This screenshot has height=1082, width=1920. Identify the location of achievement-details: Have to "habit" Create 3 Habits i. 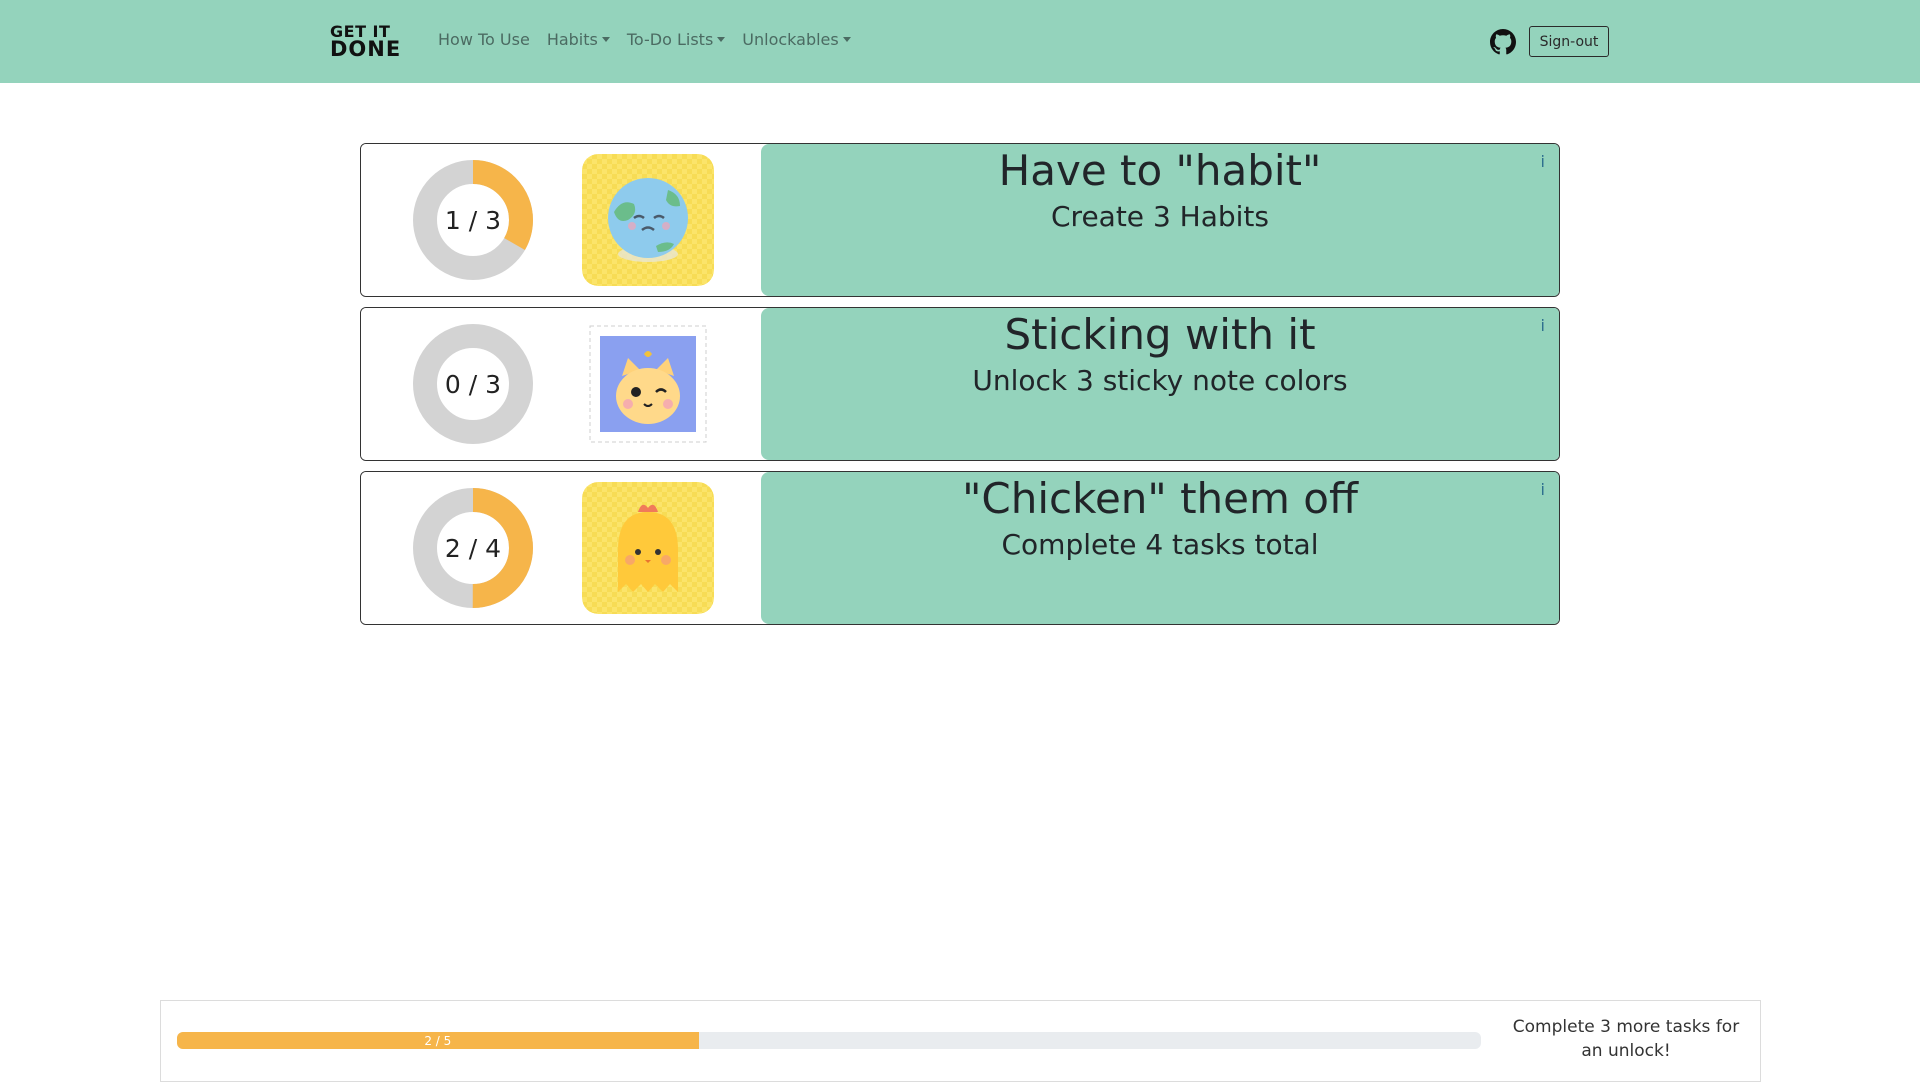
(1160, 220).